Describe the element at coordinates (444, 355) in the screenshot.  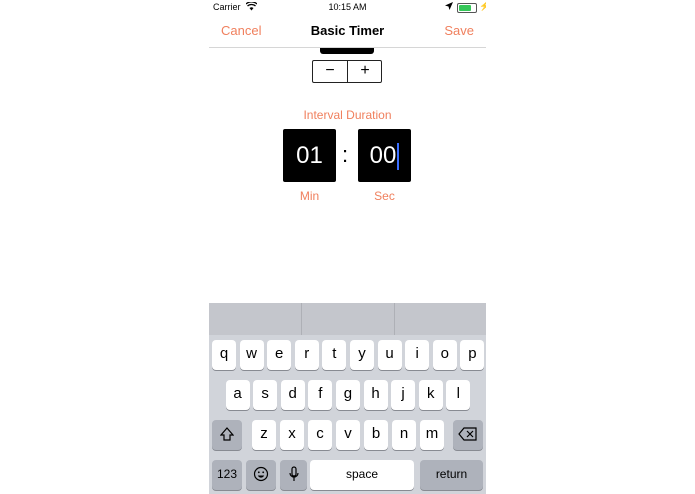
I see `key-o: o` at that location.